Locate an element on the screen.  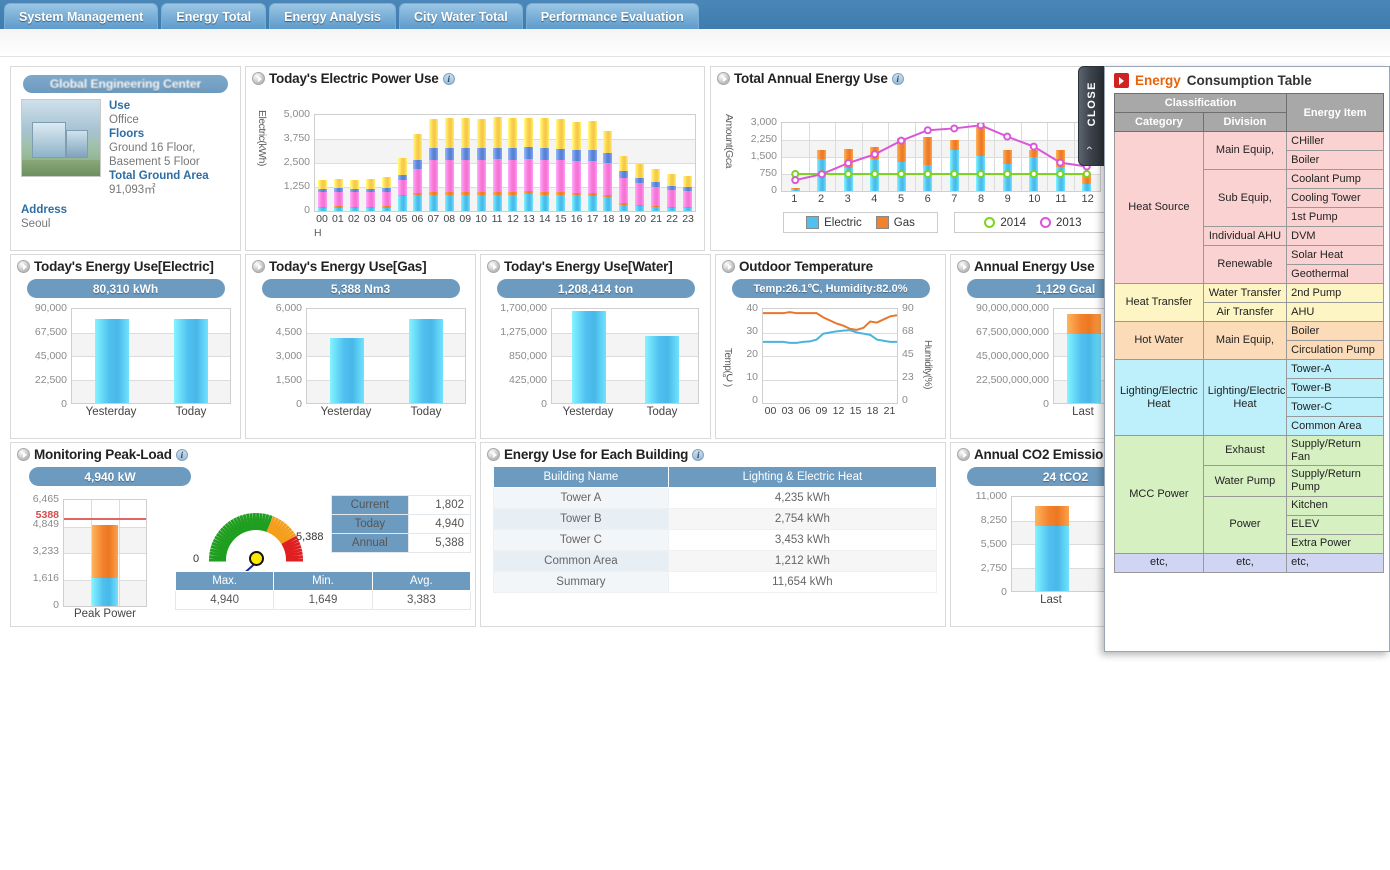
building-floors-value-1: Ground 16 Floor, is located at coordinates (152, 148).